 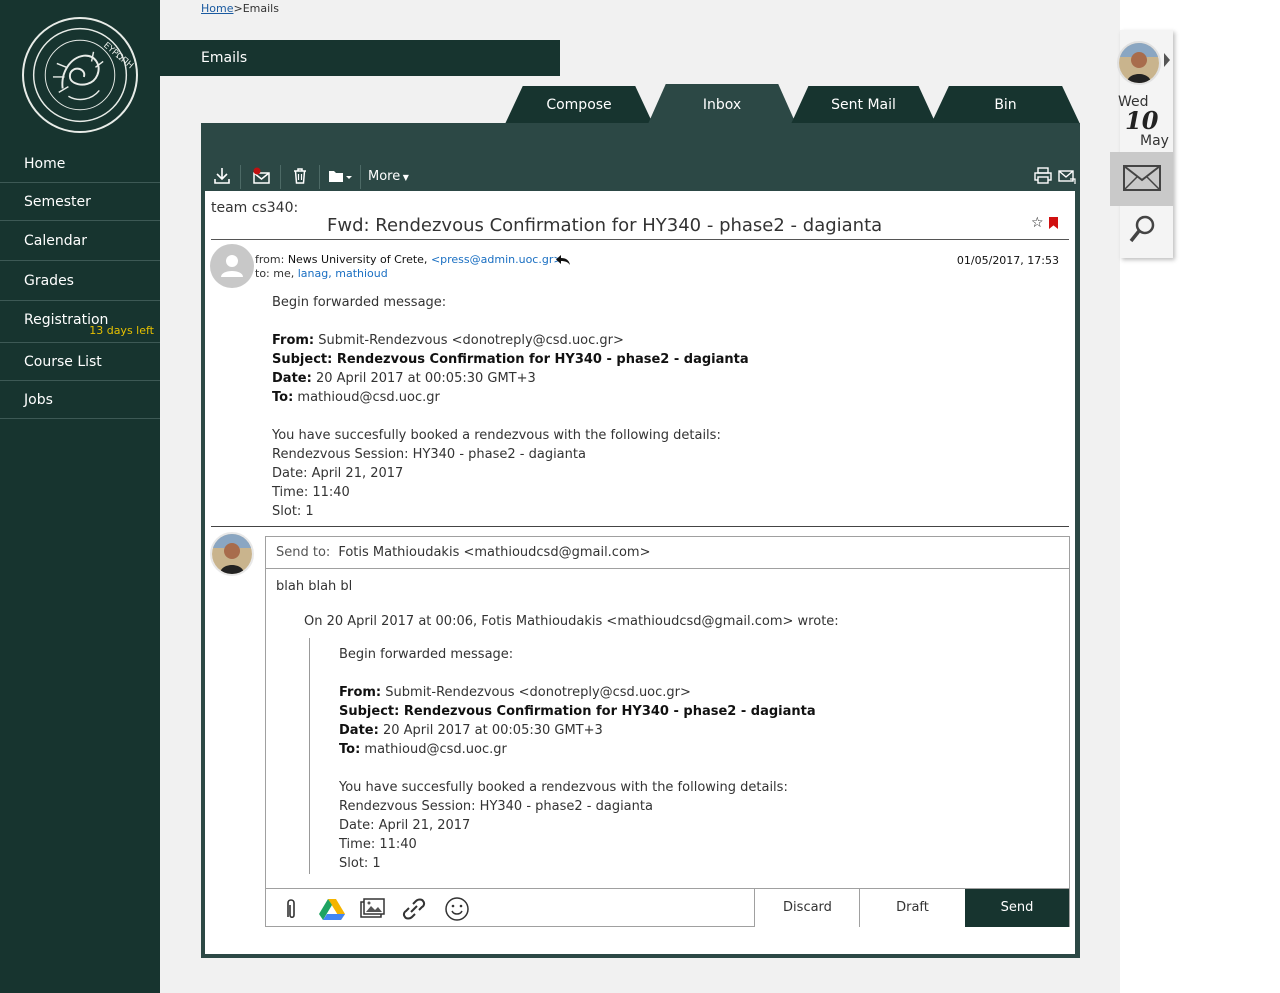 I want to click on breadcrumb-current: Emails, so click(x=260, y=8).